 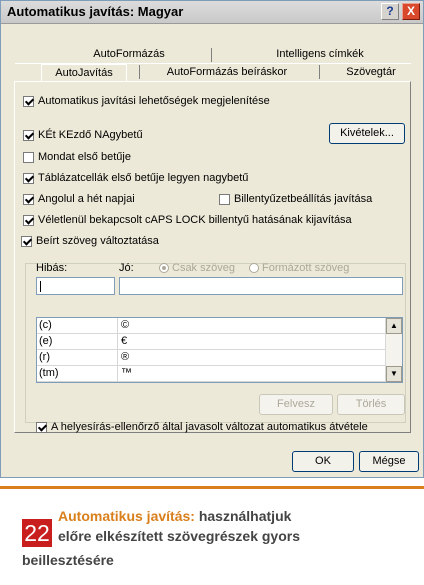 What do you see at coordinates (219, 374) in the screenshot?
I see `list-item: (tm) ™` at bounding box center [219, 374].